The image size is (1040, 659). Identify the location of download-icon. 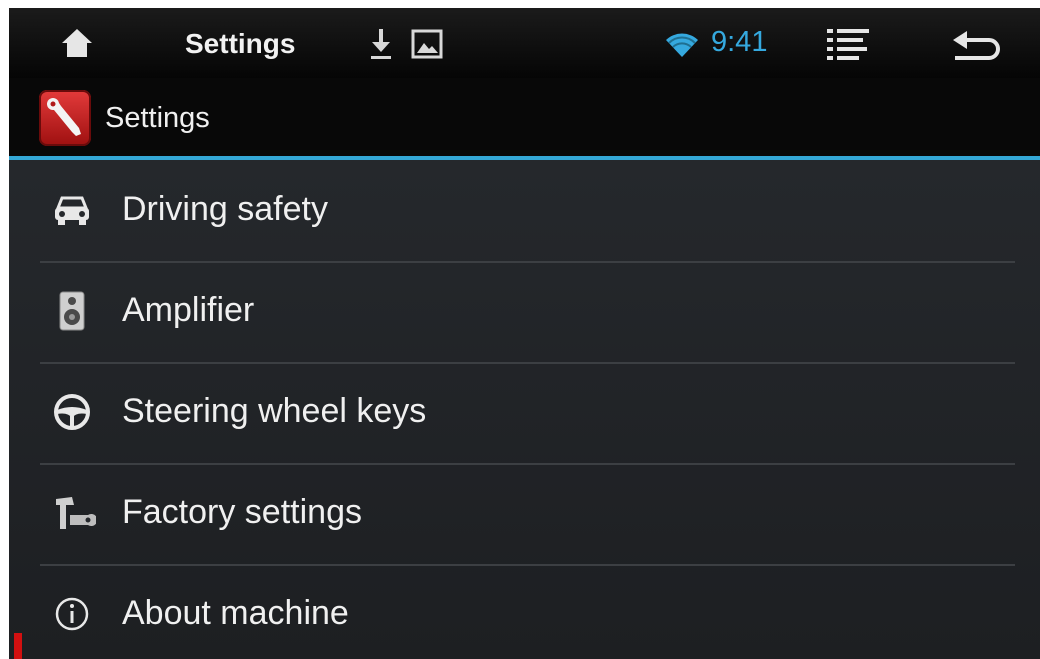
(381, 44).